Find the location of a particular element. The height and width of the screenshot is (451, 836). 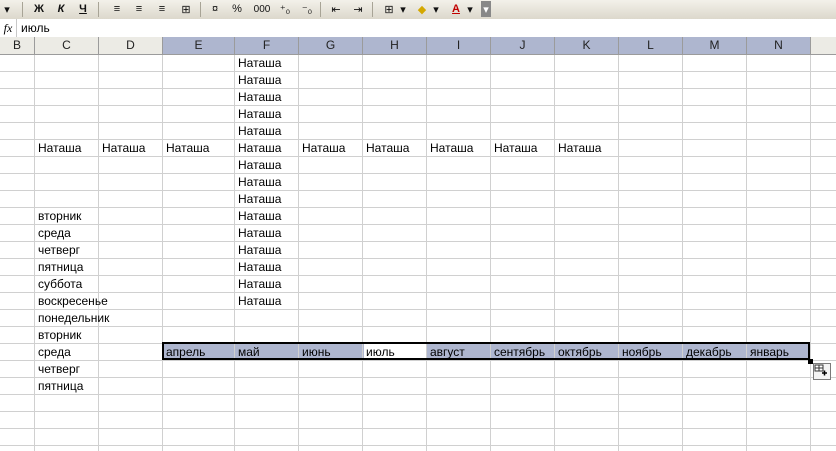

formatting-toolbar: ▾ Ж К Ч ≡ ≡ ≡ ⊞ ¤% 000 ⁺₀ ⁻₀ ⇤ ⇥ ⊞ ▾ ◆ ▾ А ▾ ▾ is located at coordinates (418, 10).